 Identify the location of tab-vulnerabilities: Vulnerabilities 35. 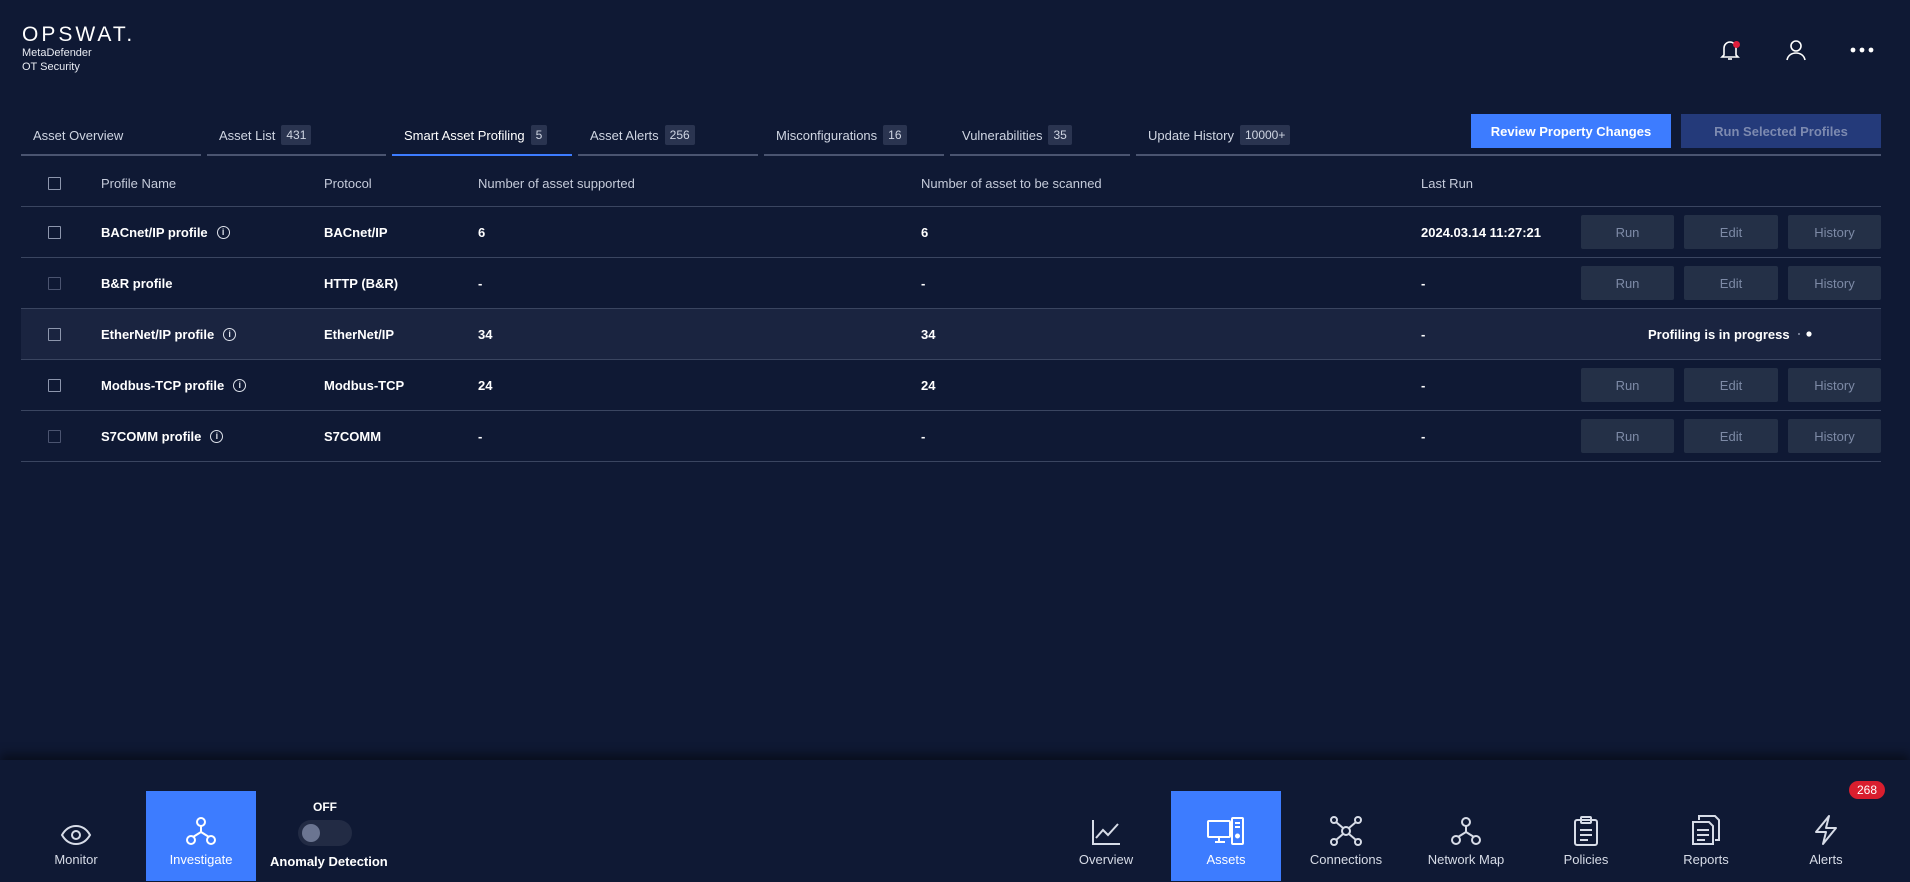
(1040, 136).